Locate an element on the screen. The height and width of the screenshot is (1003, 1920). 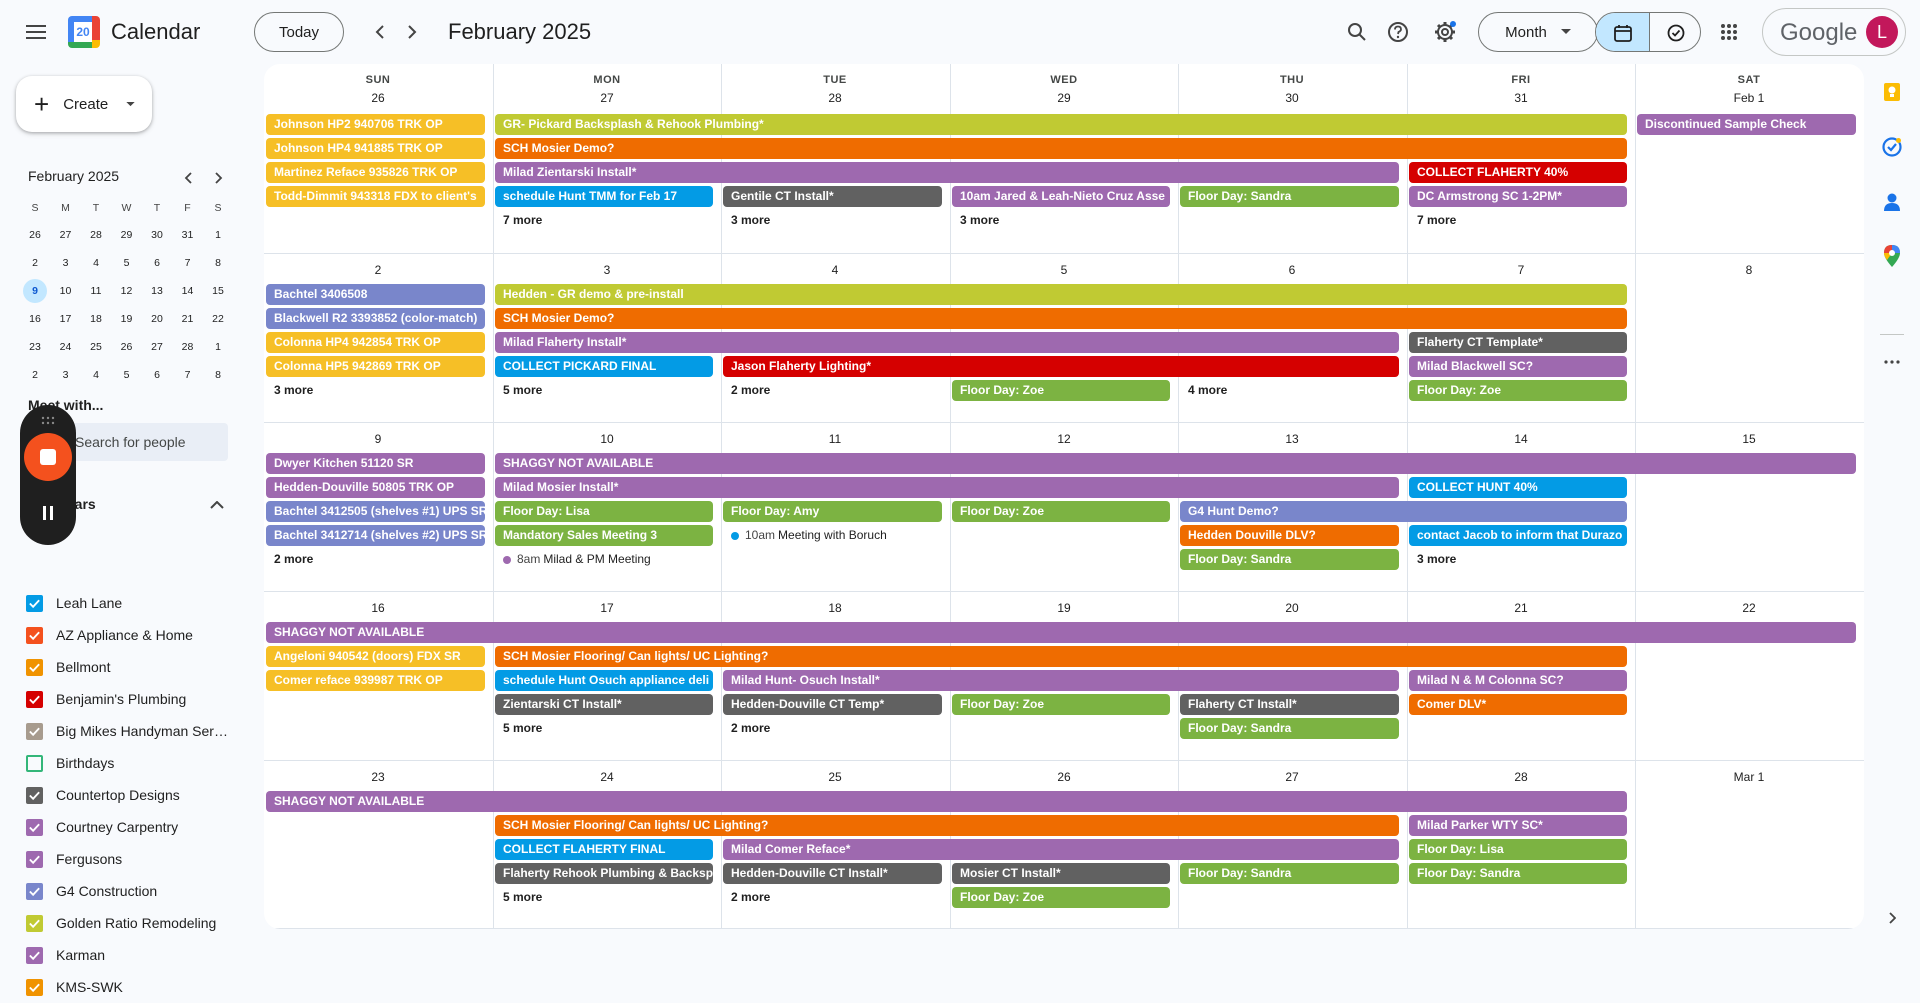
event-chip: SCH Mosier Demo? is located at coordinates (1061, 148).